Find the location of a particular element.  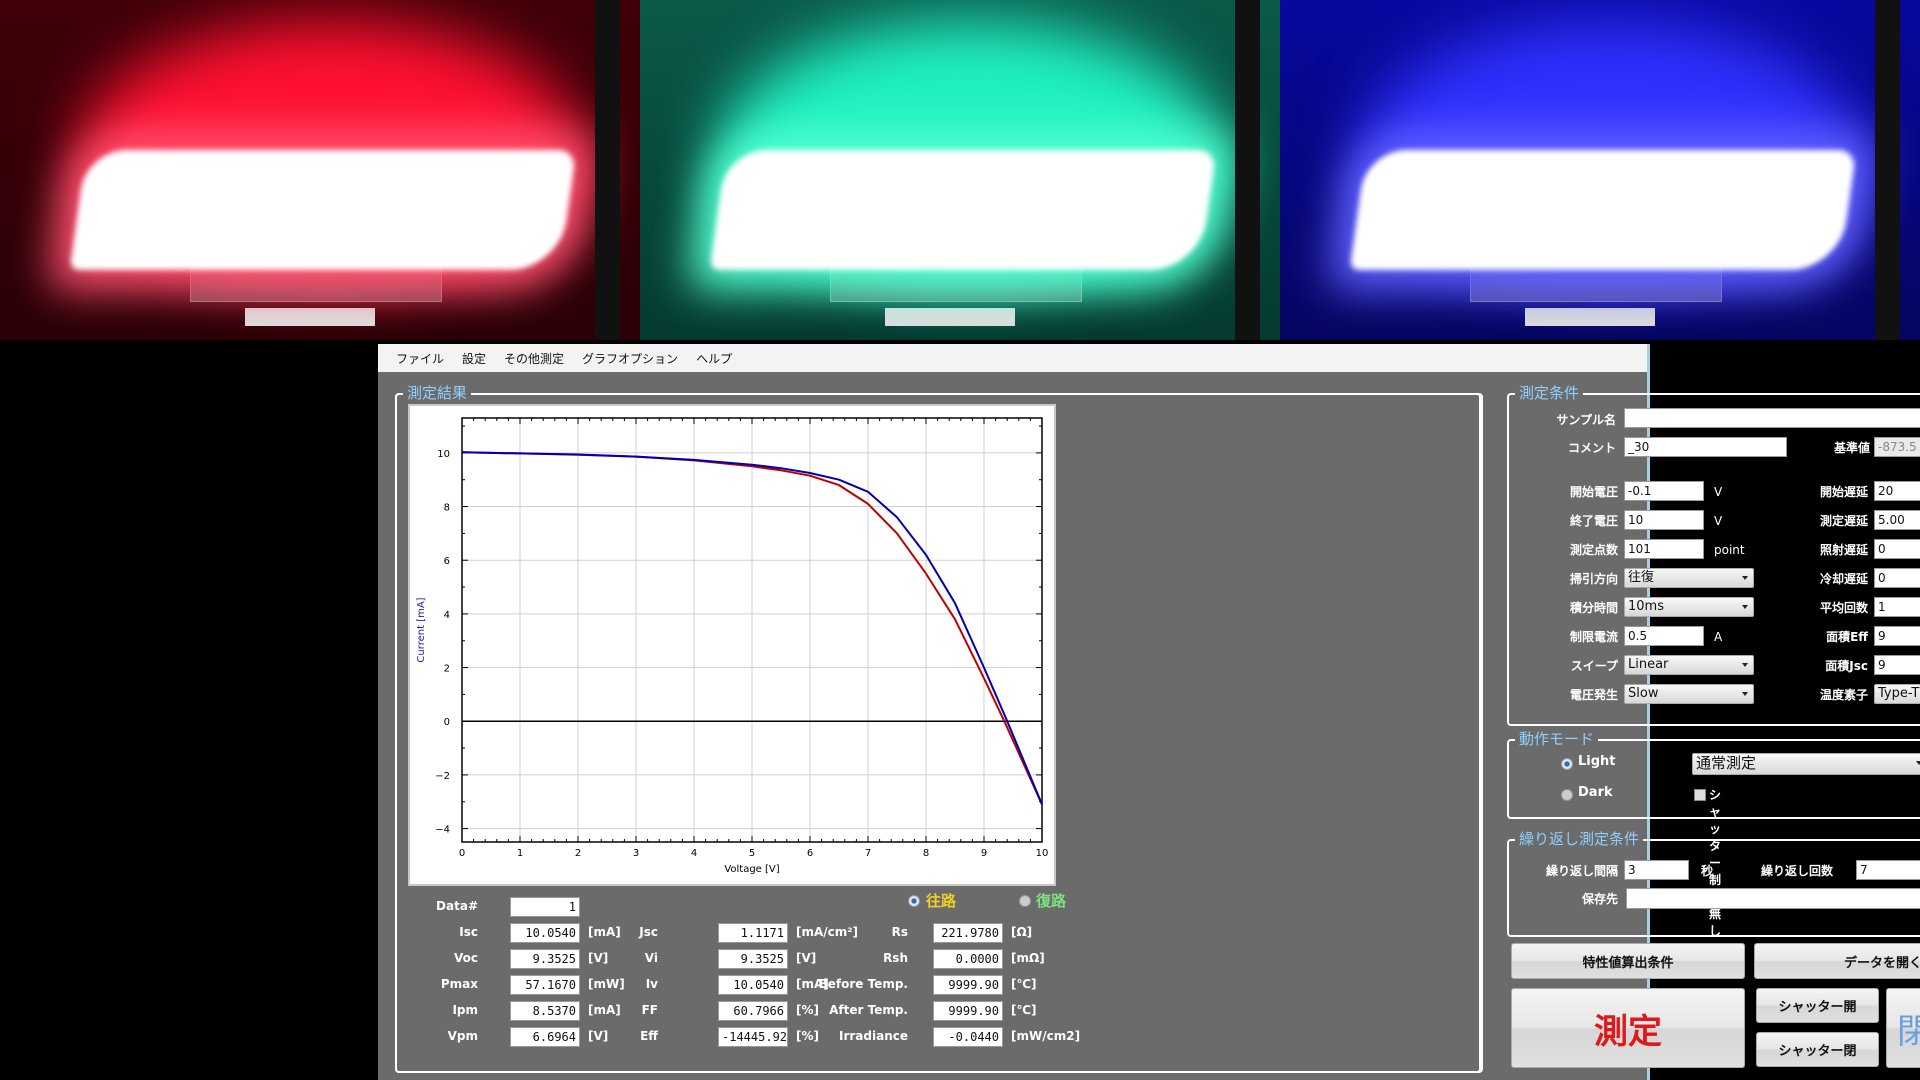

condition-left-0-input: -0.1 is located at coordinates (1664, 491).